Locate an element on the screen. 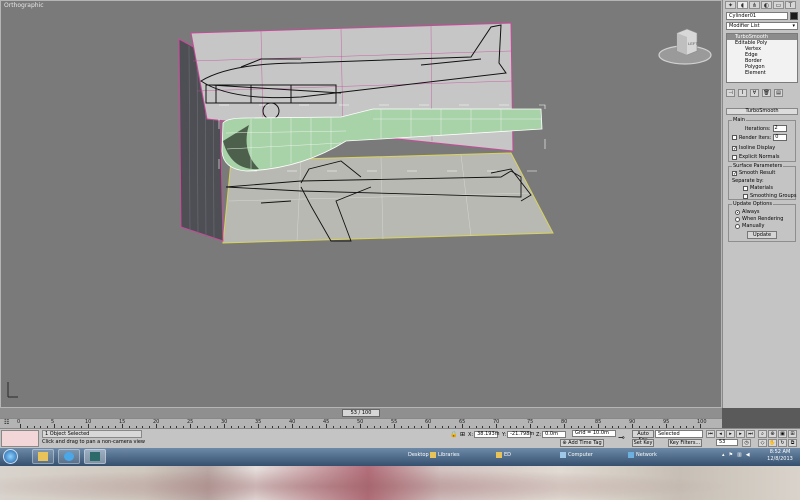 The height and width of the screenshot is (500, 800). smoothing-groups-row: Smoothing Groups is located at coordinates (769, 196).